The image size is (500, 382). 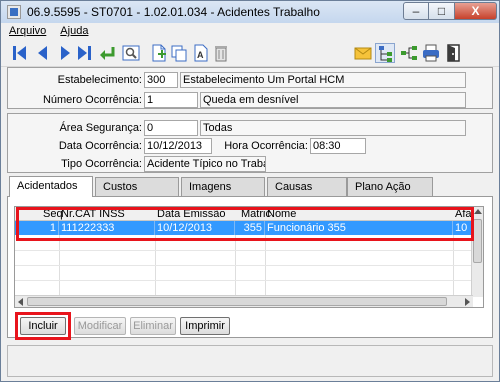 What do you see at coordinates (161, 80) in the screenshot?
I see `estabelecimento-code-field: 300` at bounding box center [161, 80].